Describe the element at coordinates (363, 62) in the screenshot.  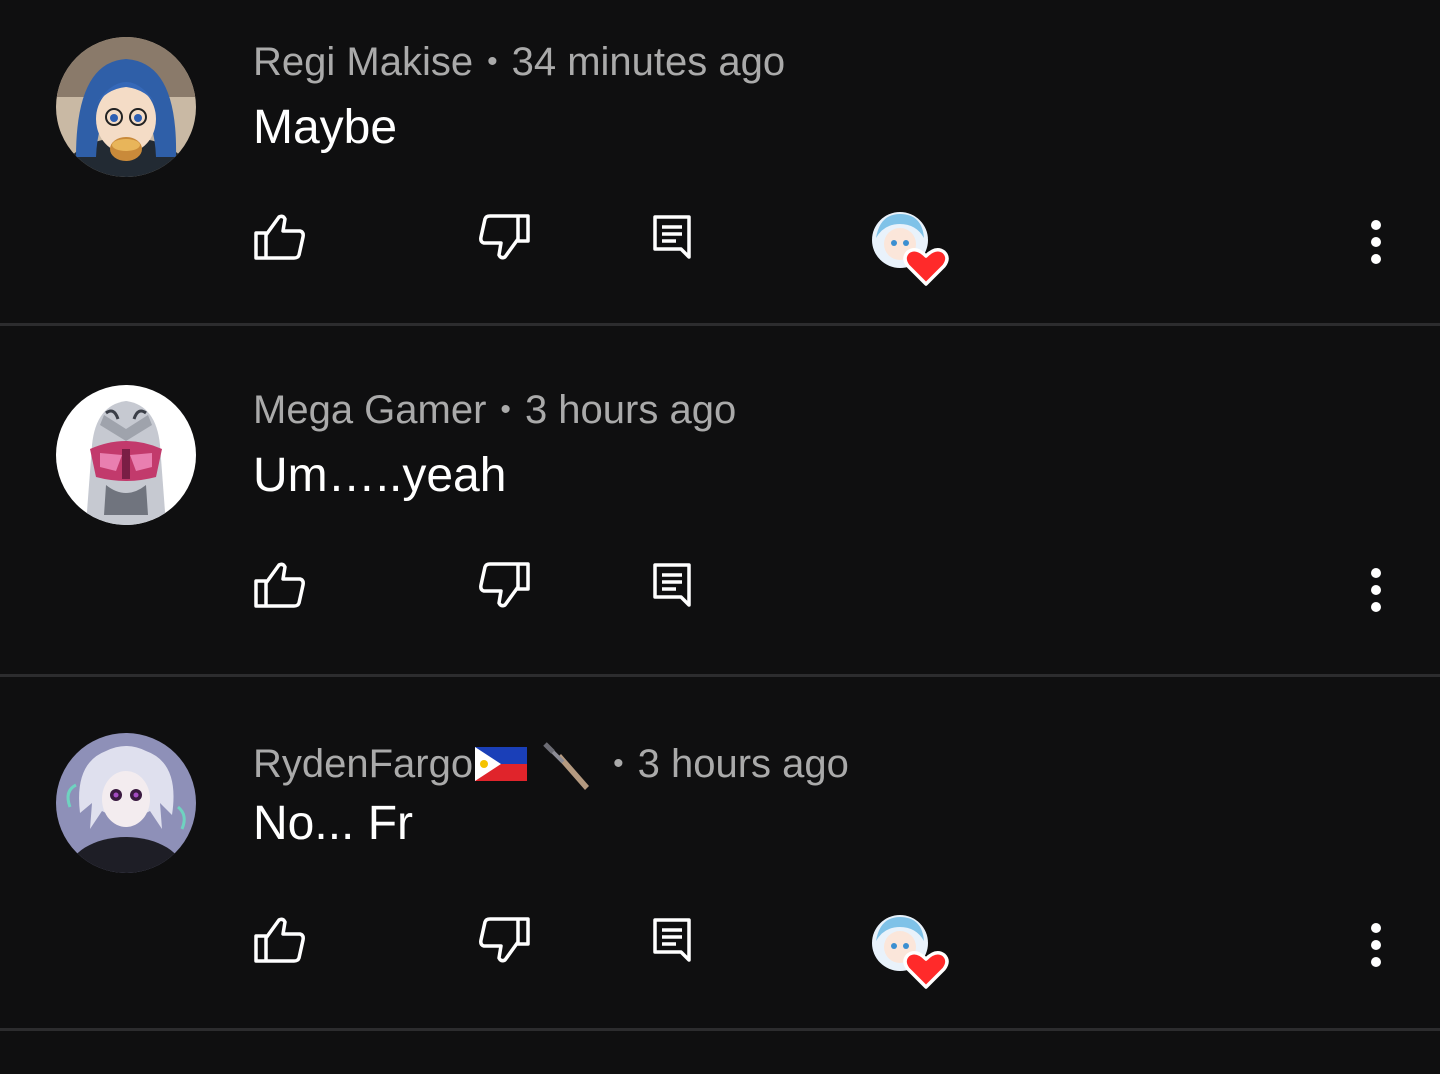
I see `author-name: Regi Makise` at that location.